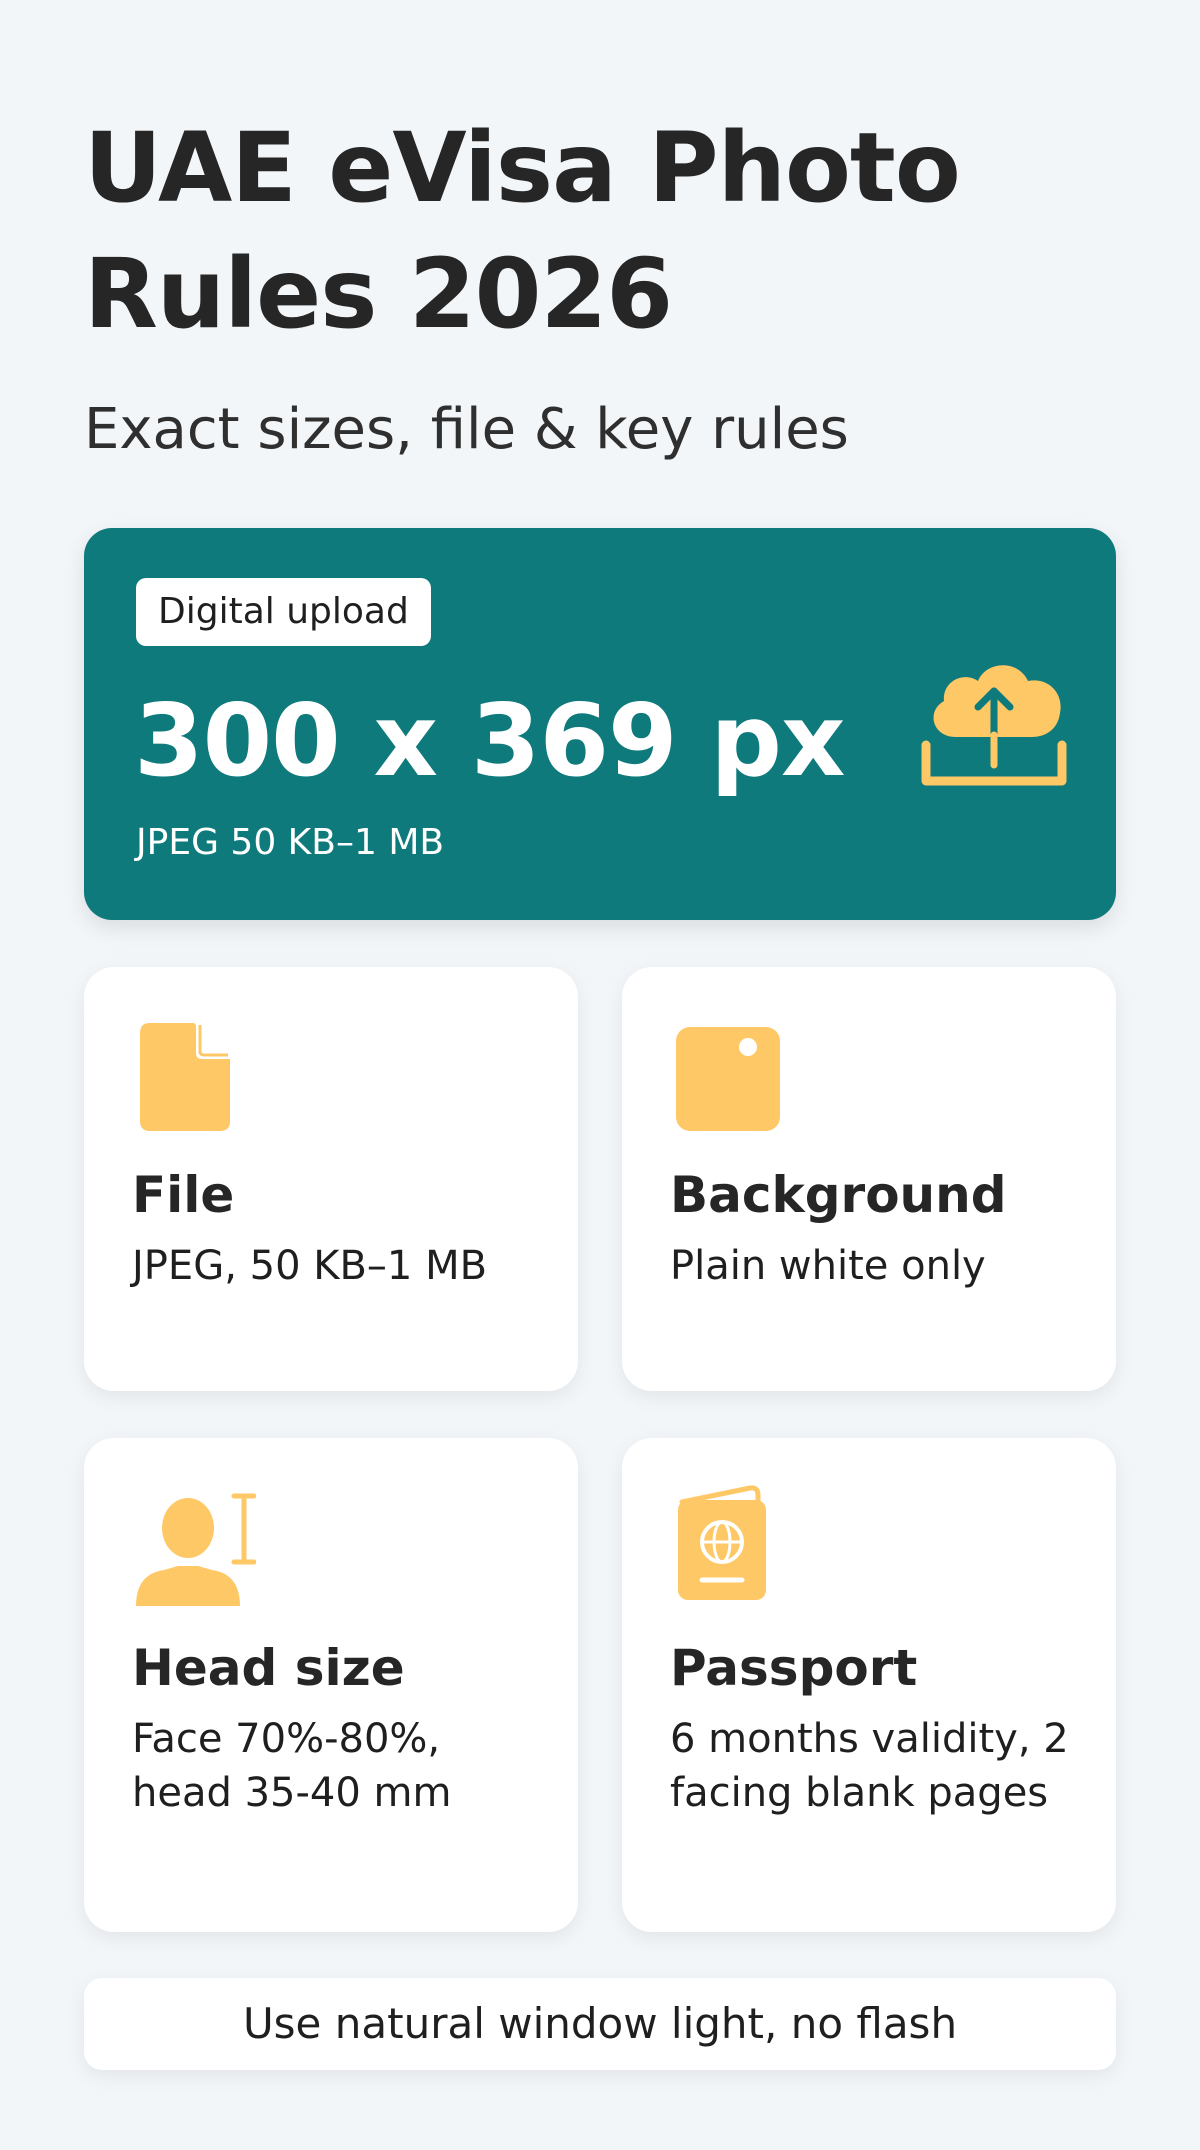 This screenshot has width=1200, height=2150. I want to click on file-card-title: File, so click(183, 1195).